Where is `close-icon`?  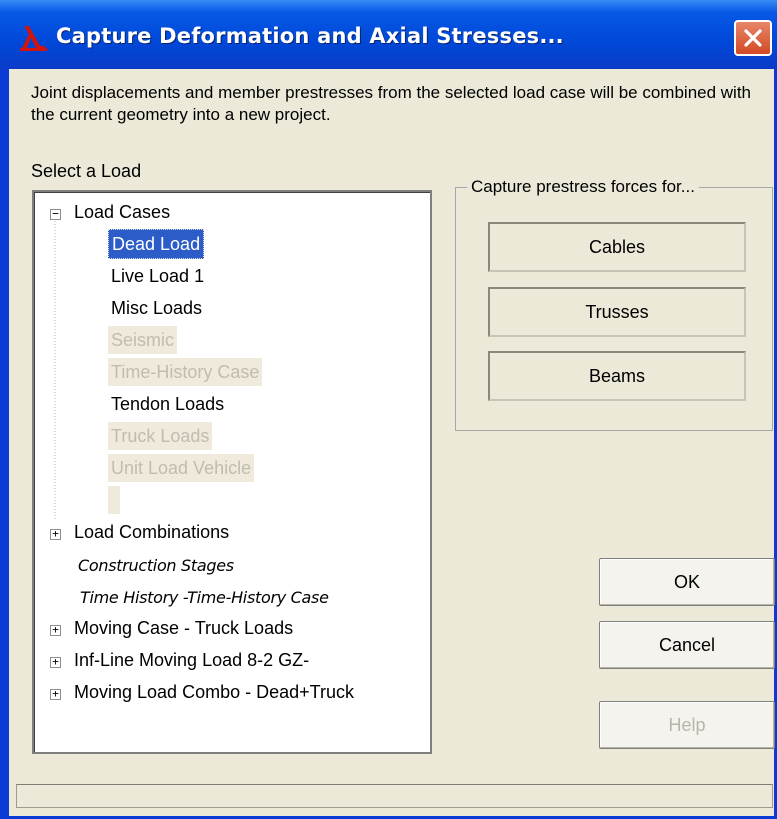
close-icon is located at coordinates (753, 38).